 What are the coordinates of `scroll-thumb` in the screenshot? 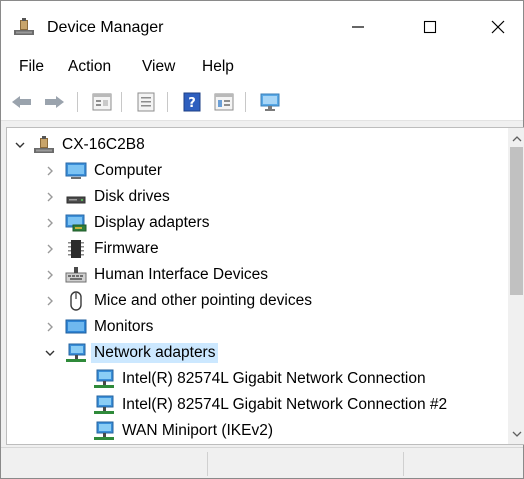 It's located at (516, 221).